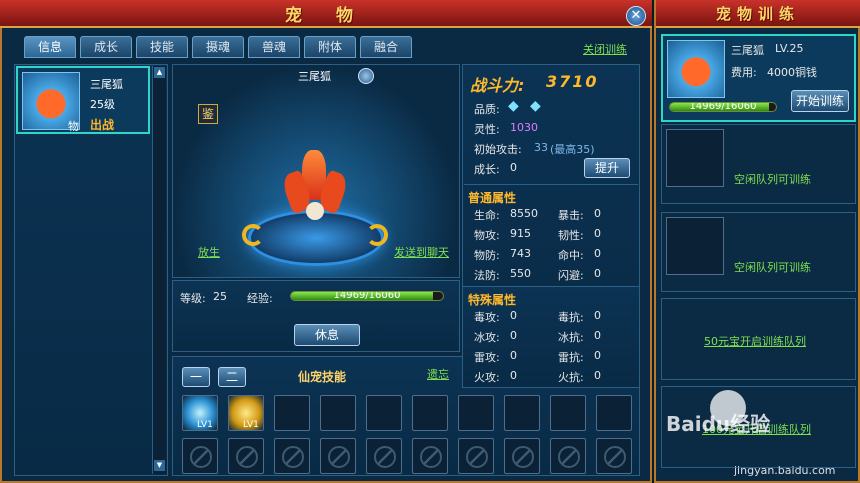 Image resolution: width=860 pixels, height=483 pixels. I want to click on send-to-chat-link: 发送到聊天, so click(421, 252).